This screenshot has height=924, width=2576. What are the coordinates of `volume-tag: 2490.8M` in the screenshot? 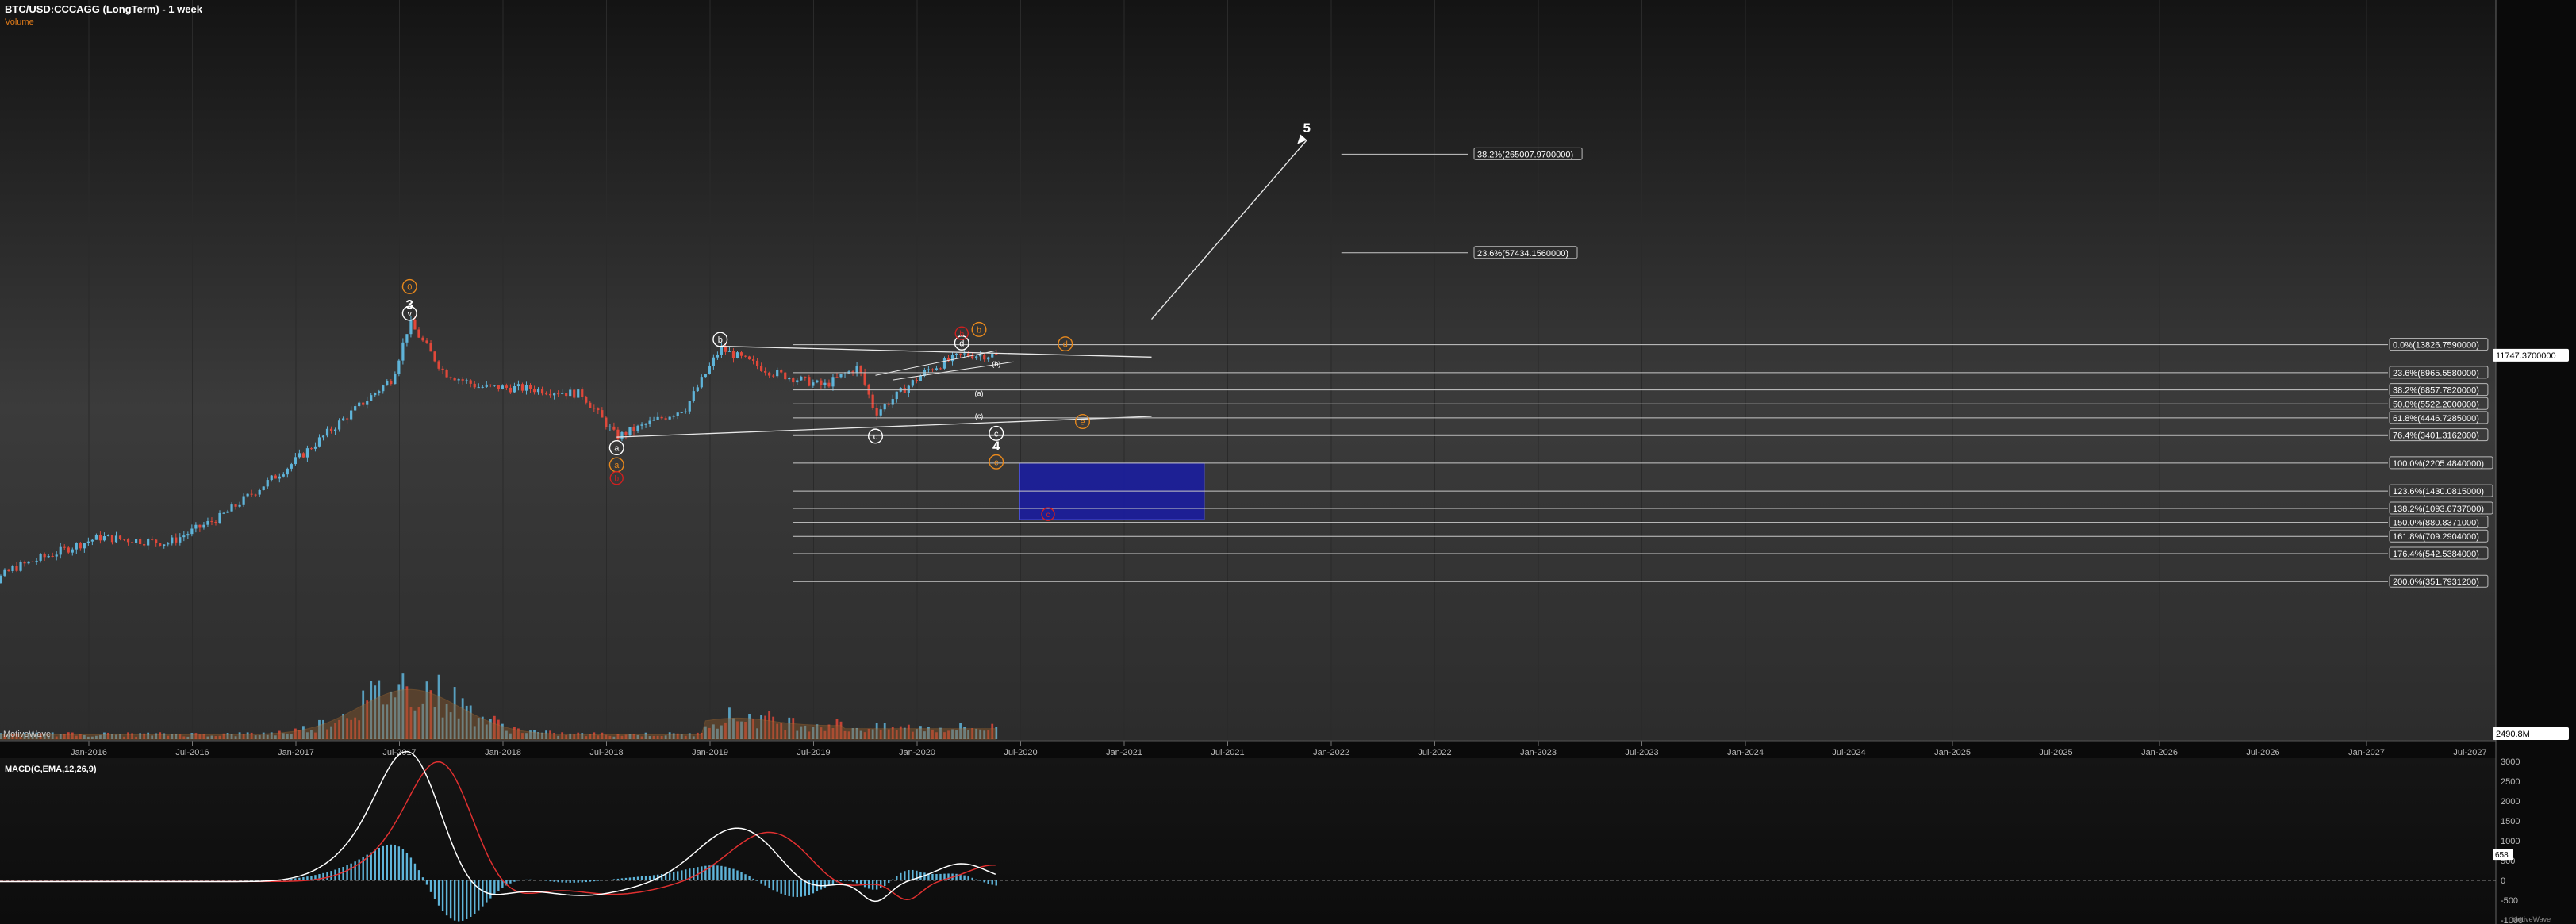 It's located at (2513, 734).